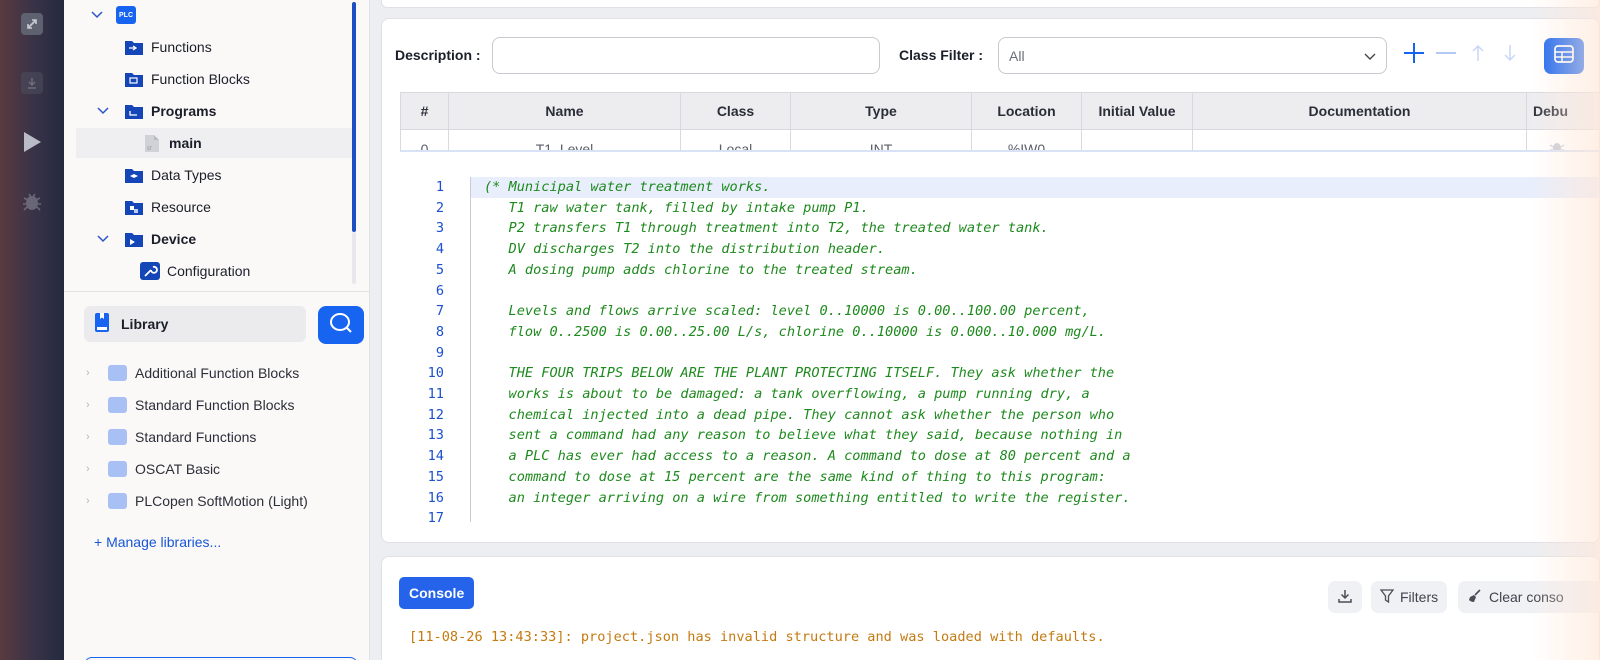  I want to click on row-documentation, so click(1360, 140).